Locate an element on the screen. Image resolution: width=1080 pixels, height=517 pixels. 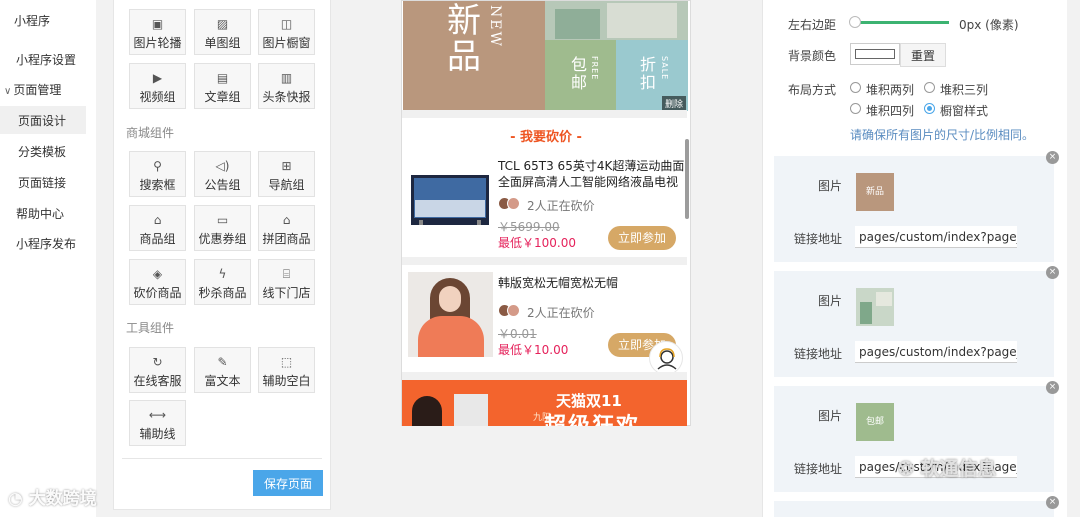
lowest-price: 最低￥10.00 is located at coordinates (533, 350).